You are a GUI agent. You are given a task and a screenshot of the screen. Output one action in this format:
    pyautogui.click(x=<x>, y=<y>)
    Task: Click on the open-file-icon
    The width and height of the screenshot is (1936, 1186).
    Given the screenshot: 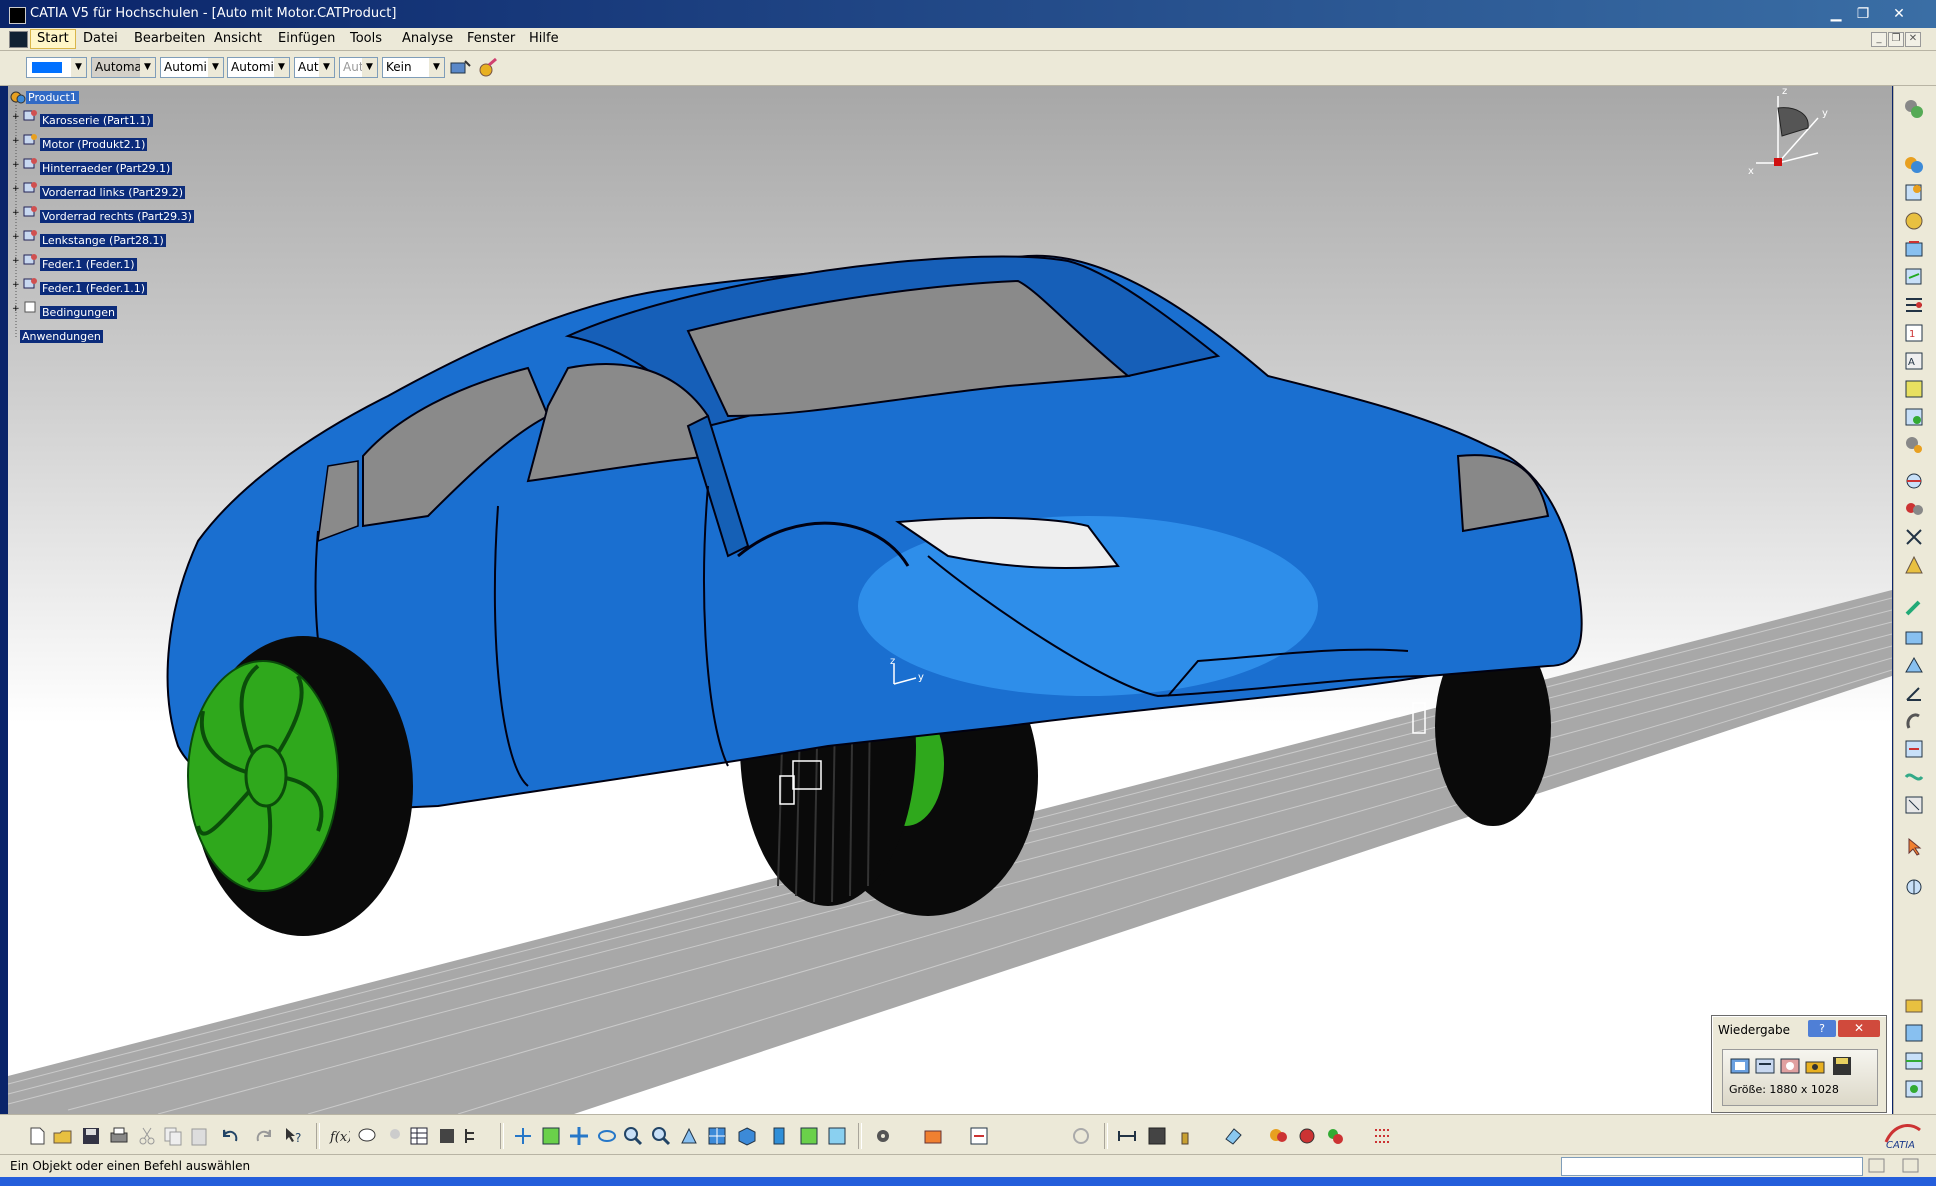 What is the action you would take?
    pyautogui.click(x=63, y=1136)
    